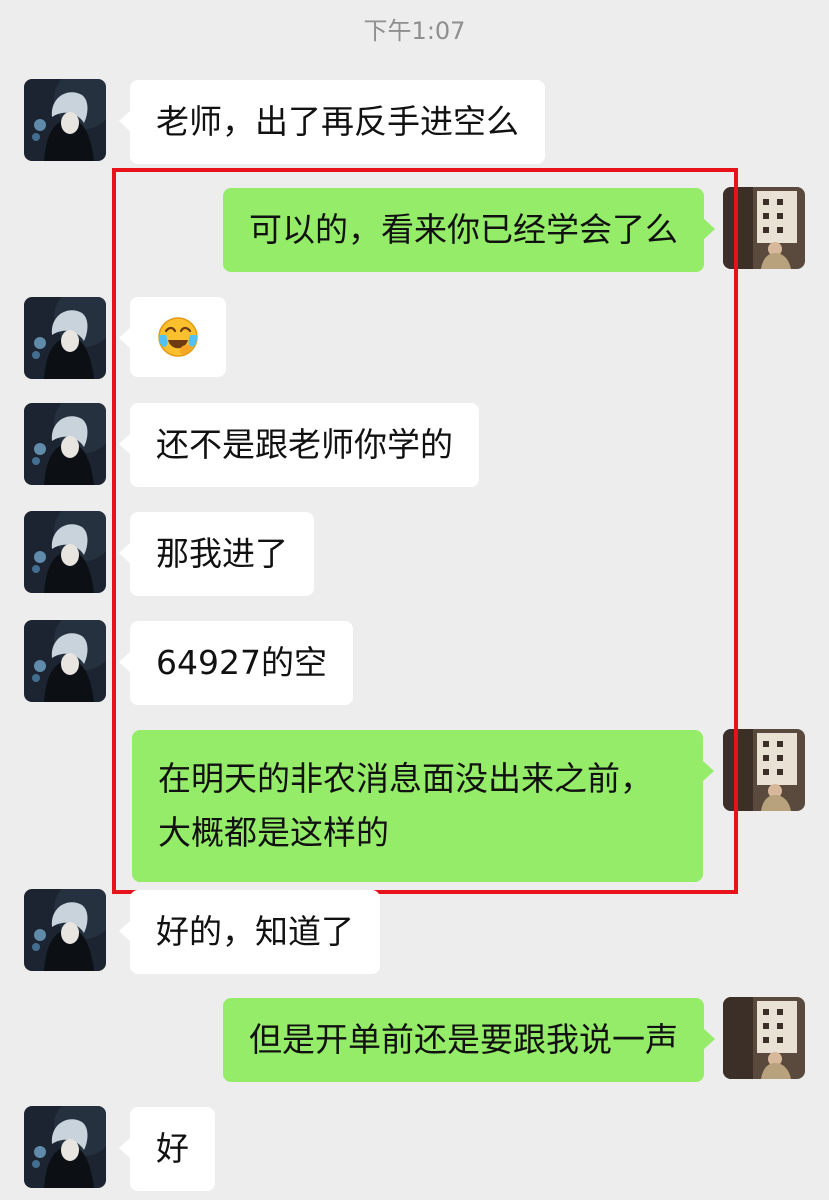 This screenshot has height=1200, width=829. Describe the element at coordinates (423, 806) in the screenshot. I see `message-bubble: 在明天的非农消息面没出来之前， 大概都是这样的` at that location.